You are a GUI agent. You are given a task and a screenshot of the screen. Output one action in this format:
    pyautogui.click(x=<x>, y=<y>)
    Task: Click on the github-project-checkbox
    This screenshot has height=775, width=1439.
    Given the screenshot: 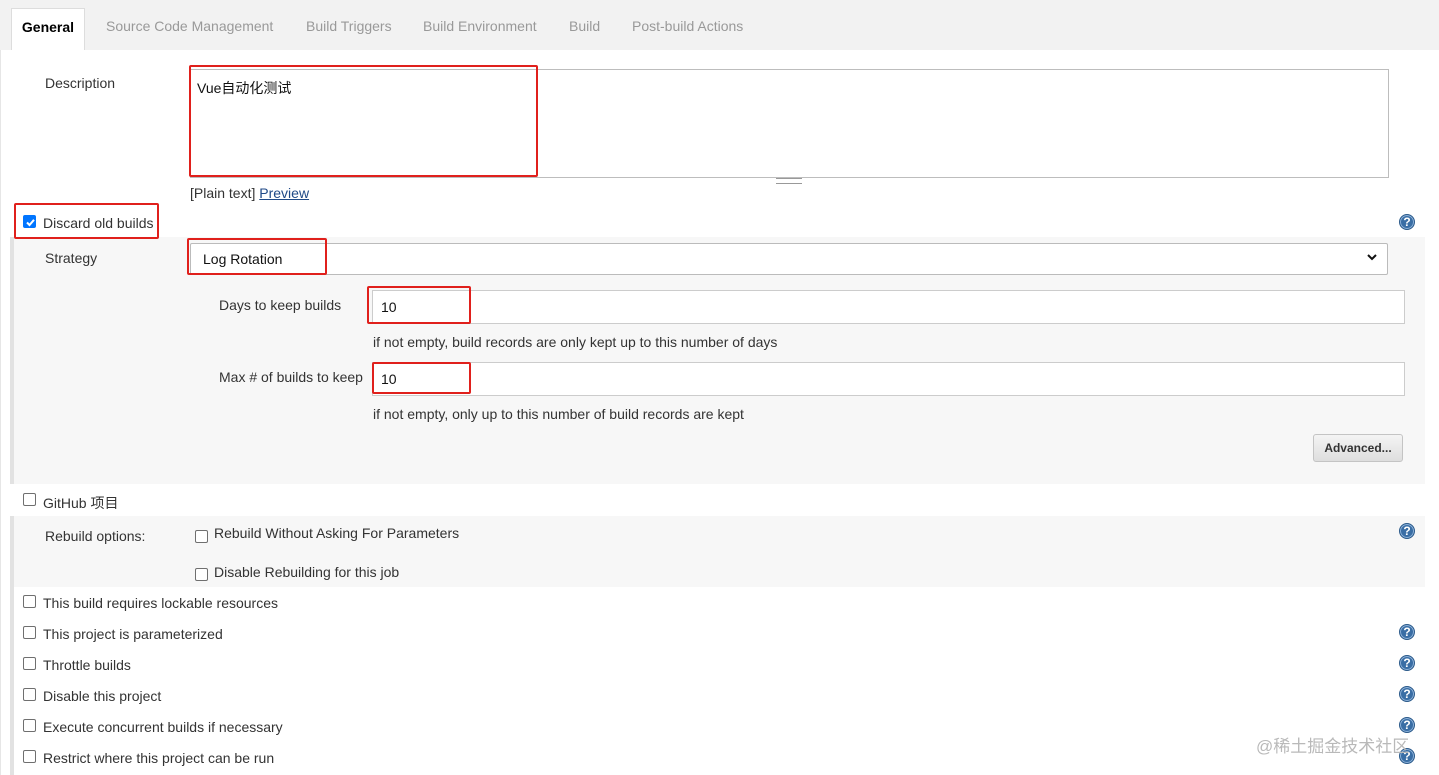 What is the action you would take?
    pyautogui.click(x=29, y=499)
    